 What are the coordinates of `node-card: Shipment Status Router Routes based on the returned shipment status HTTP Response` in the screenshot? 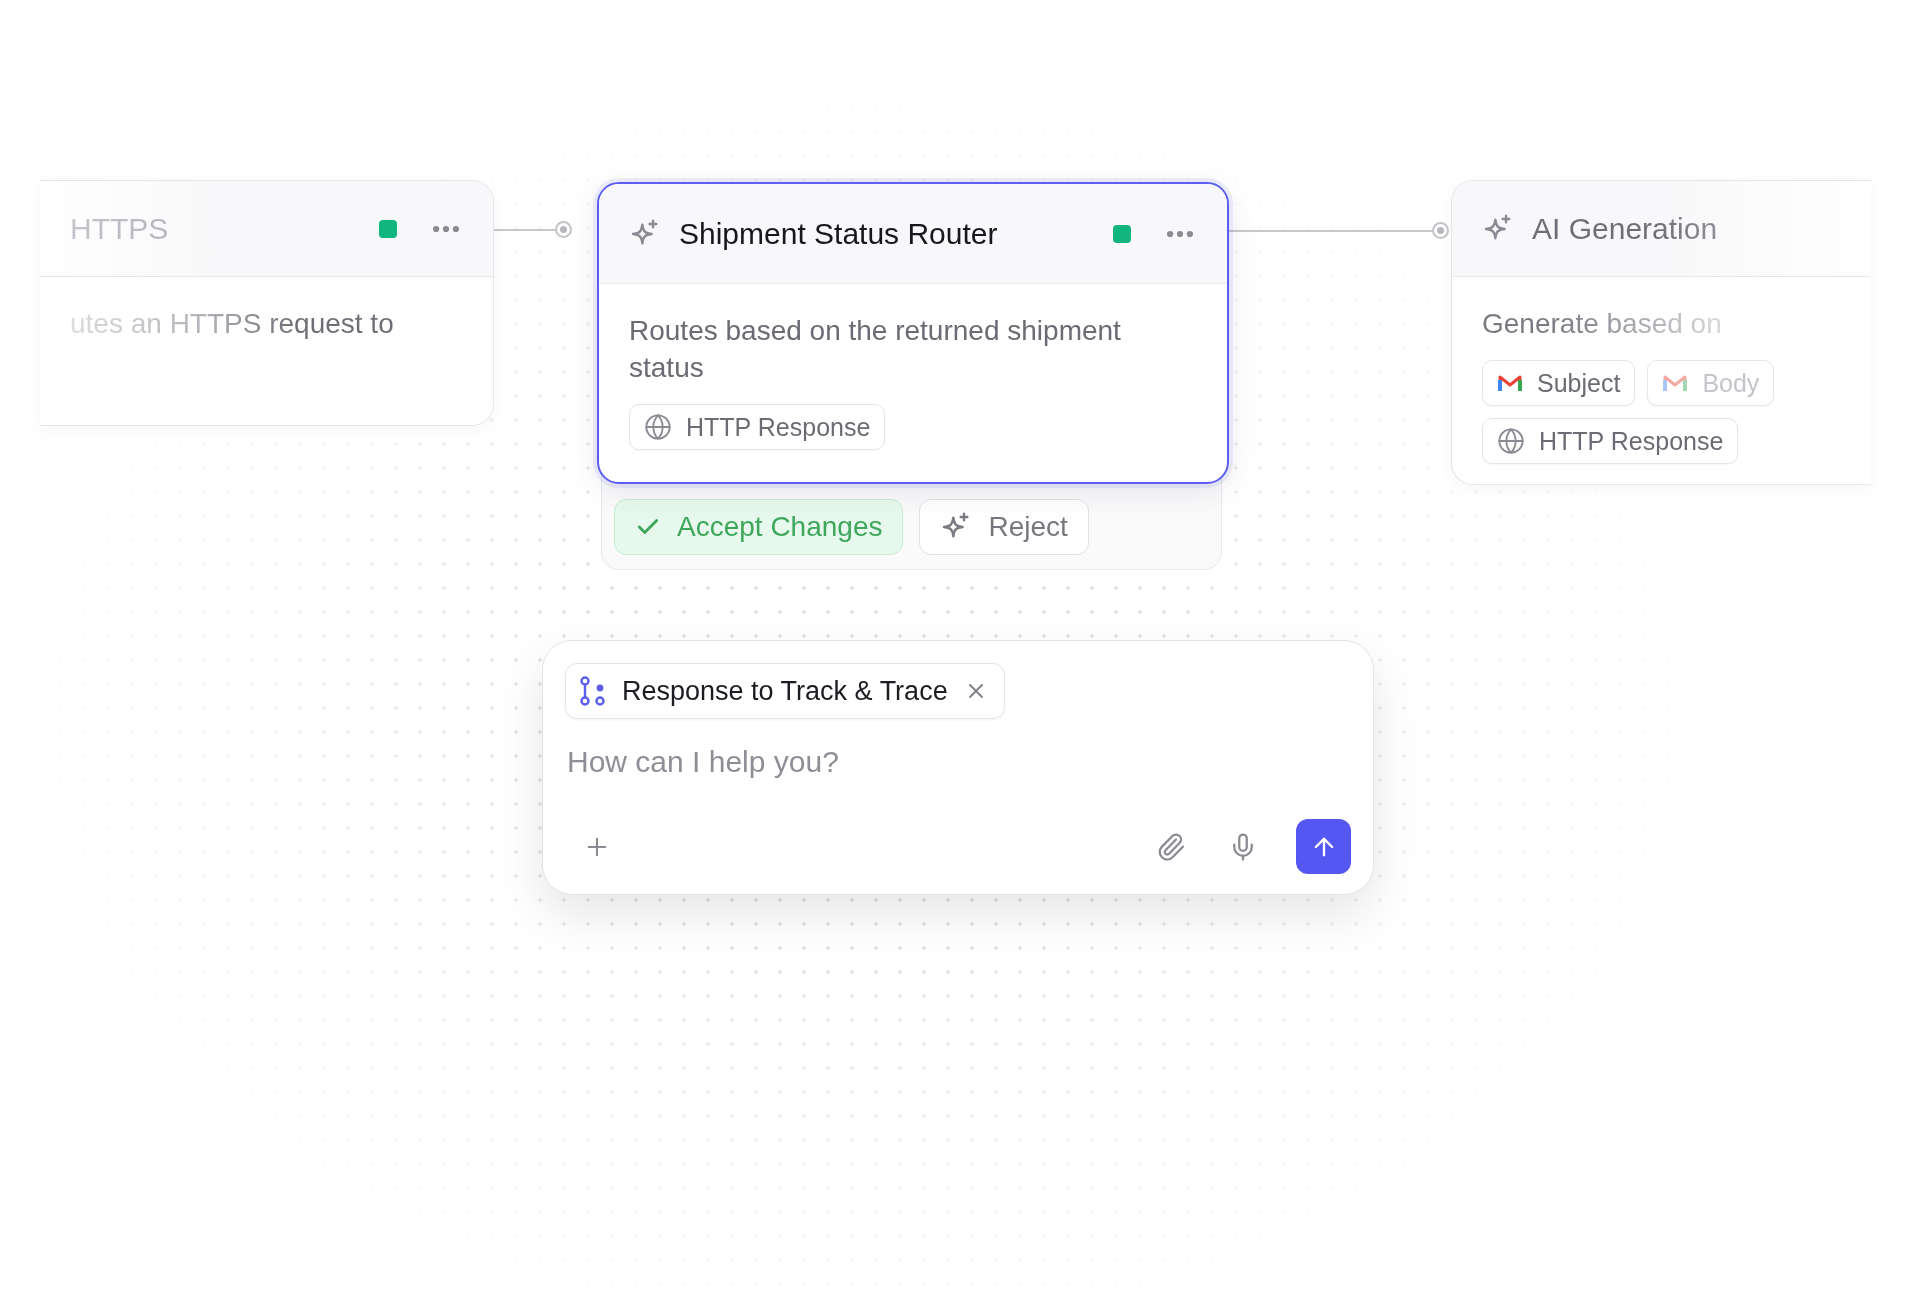 It's located at (913, 333).